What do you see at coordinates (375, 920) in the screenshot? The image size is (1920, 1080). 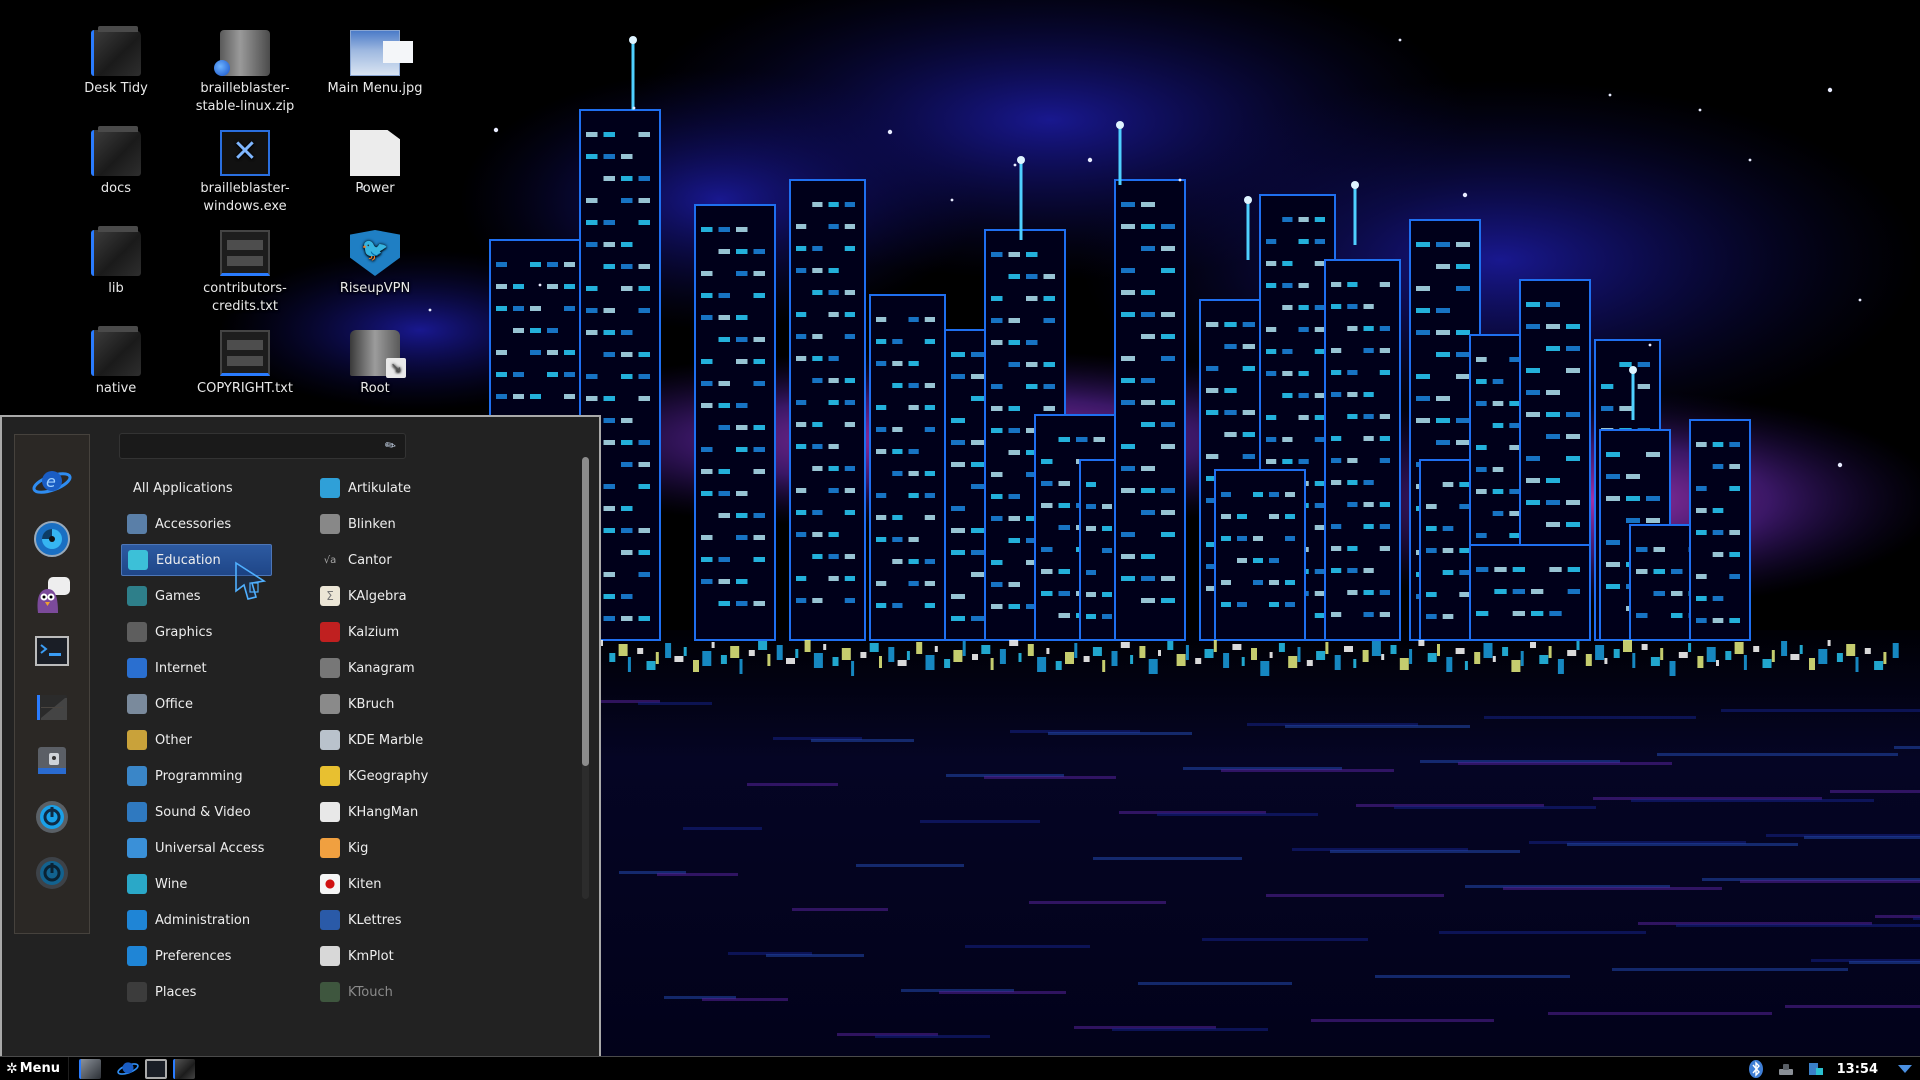 I see `app-label: KLettres` at bounding box center [375, 920].